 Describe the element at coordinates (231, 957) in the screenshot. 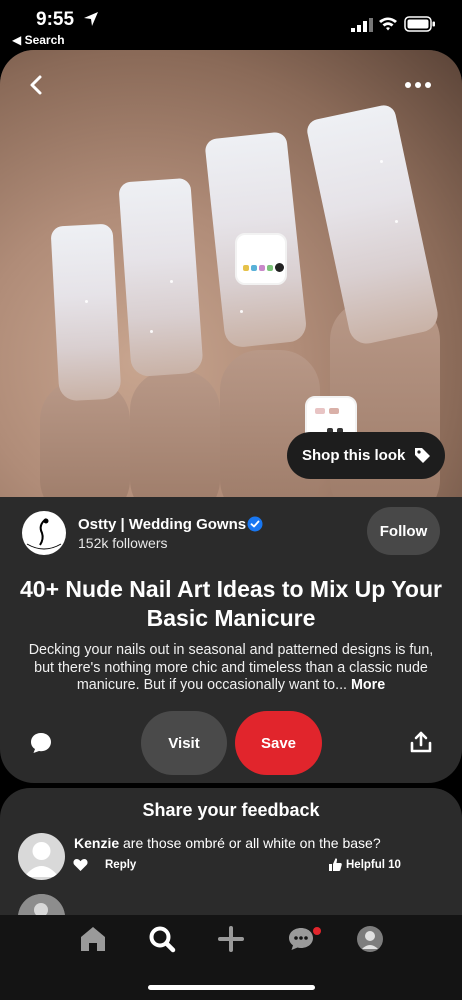

I see `bottom-tab-bar` at that location.